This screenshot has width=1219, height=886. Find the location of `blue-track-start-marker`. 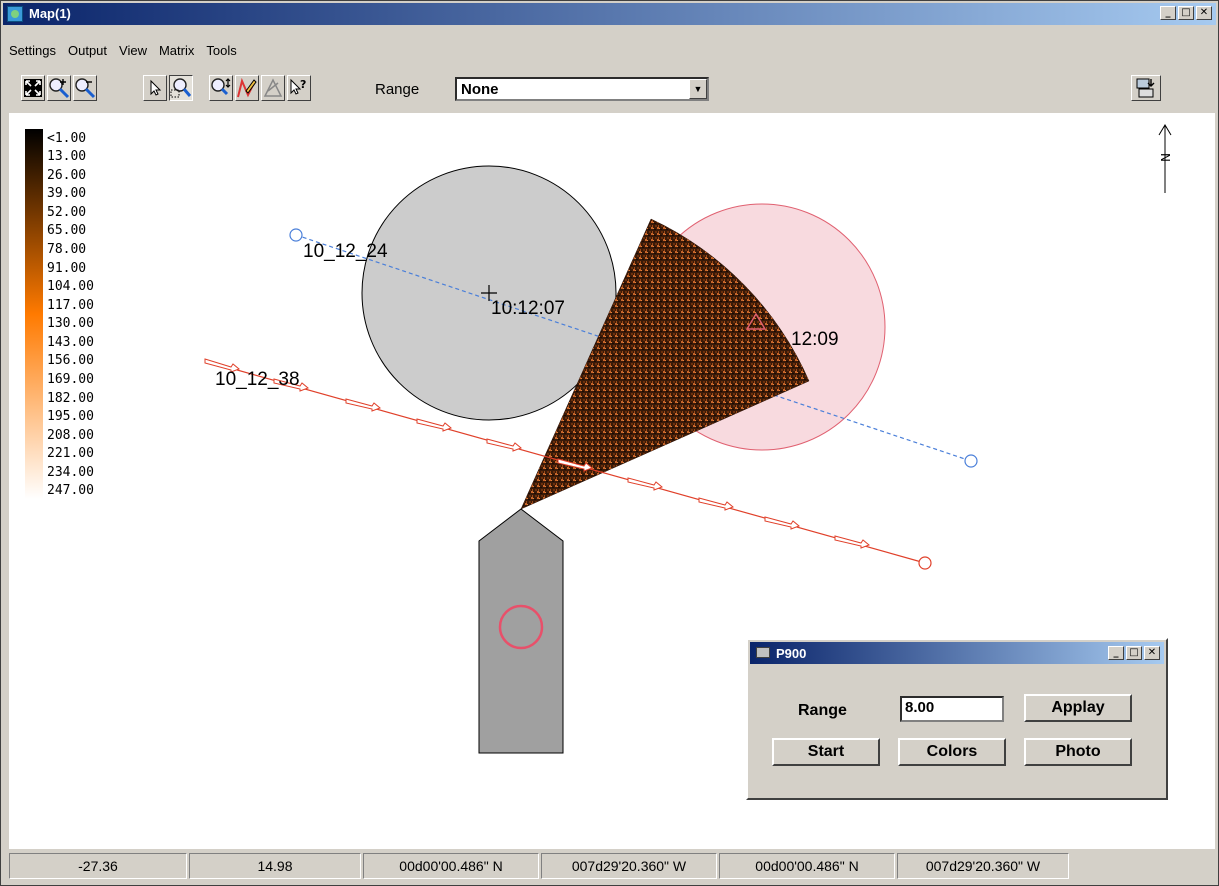

blue-track-start-marker is located at coordinates (296, 235).